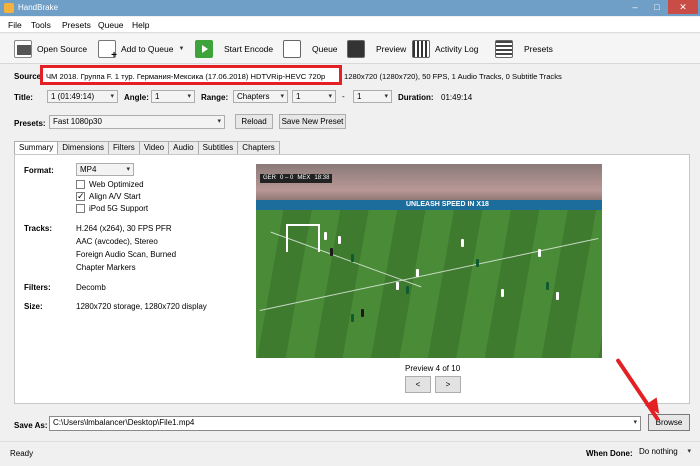  I want to click on preview-button: Preview, so click(376, 49).